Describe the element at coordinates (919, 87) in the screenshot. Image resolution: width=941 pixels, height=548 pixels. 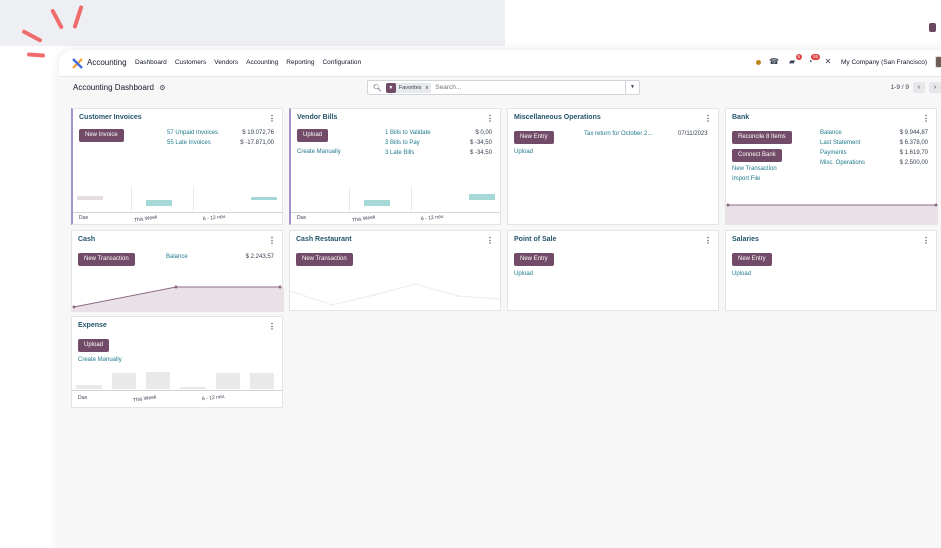
I see `pager-prev-icon: ‹` at that location.